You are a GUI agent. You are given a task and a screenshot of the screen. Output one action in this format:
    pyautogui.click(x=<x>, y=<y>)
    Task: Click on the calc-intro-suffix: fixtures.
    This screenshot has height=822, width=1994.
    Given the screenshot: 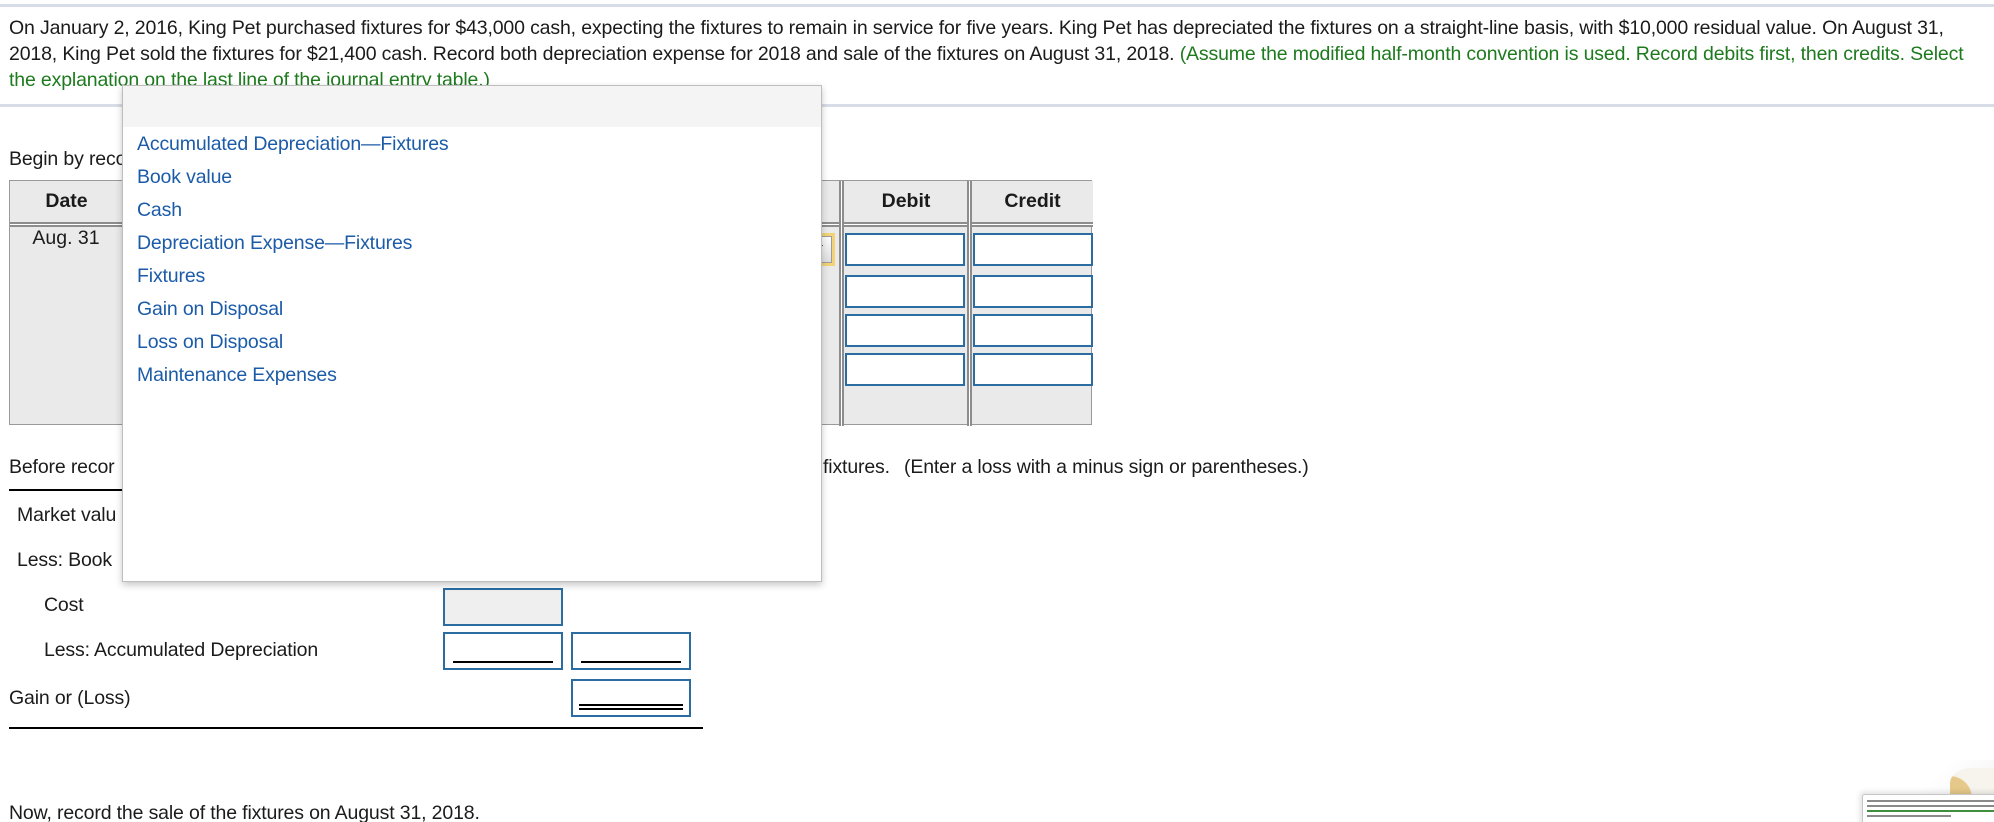 What is the action you would take?
    pyautogui.click(x=856, y=467)
    